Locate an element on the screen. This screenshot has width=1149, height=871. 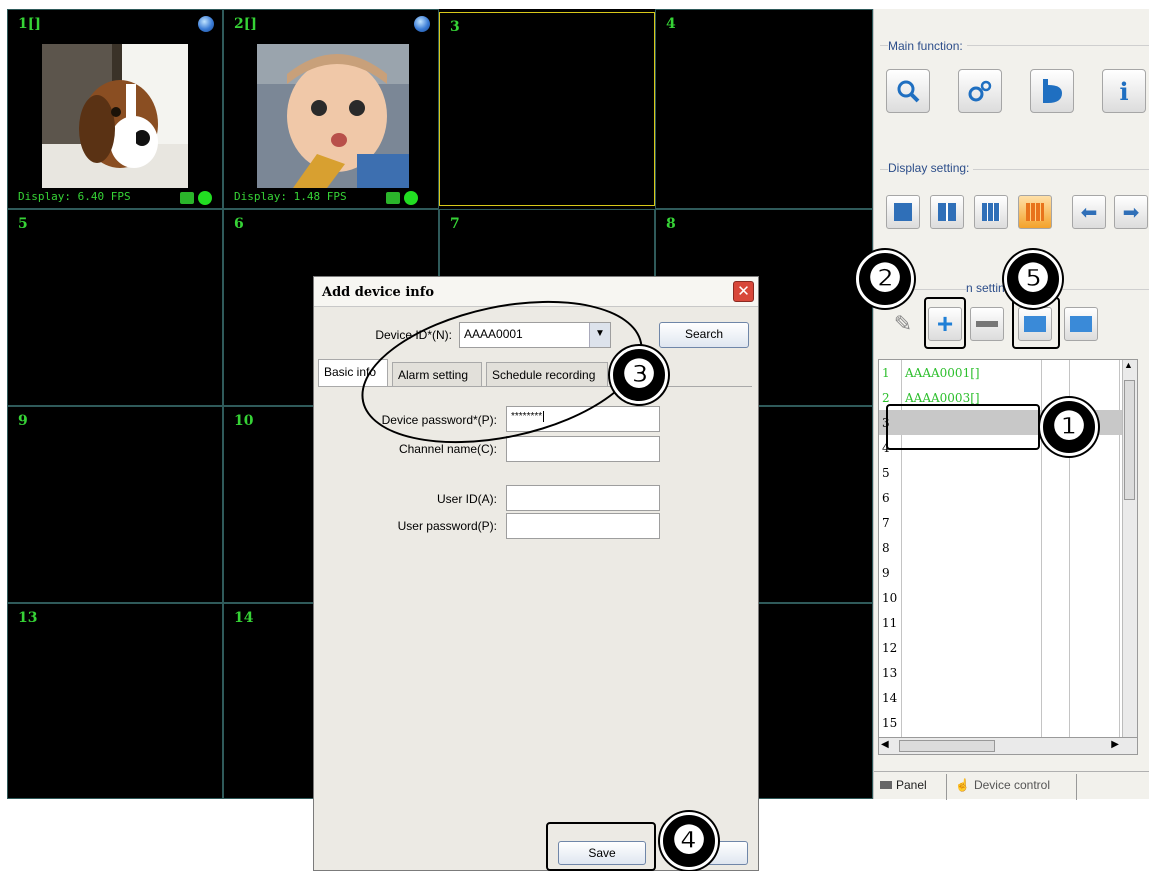
video-cell-1: 1[] Display: 6.40 FPS is located at coordinates (115, 109).